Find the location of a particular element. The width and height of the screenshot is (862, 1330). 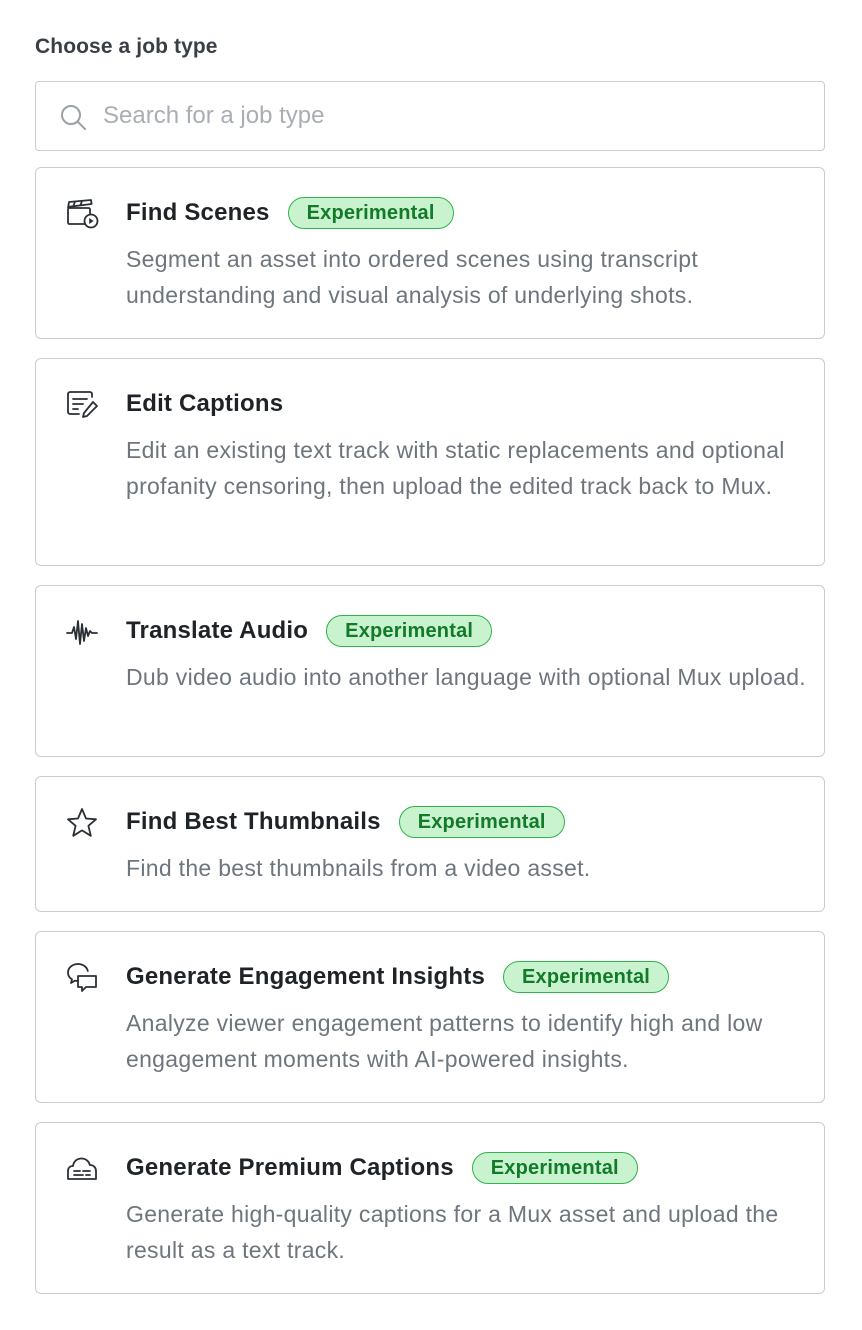

job-title: Find Best Thumbnails is located at coordinates (253, 821).